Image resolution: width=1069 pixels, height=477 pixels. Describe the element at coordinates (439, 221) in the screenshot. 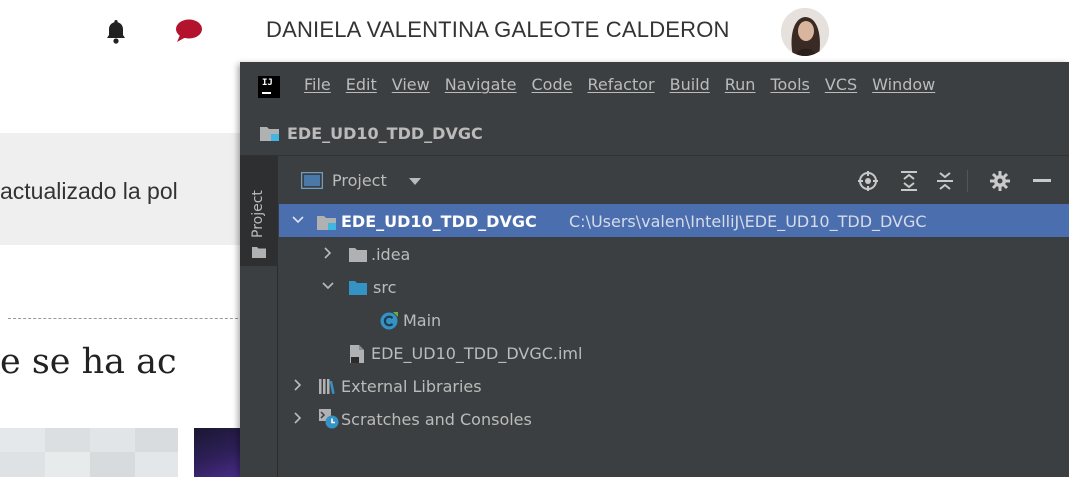

I see `tree-root-name: EDE_UD10_TDD_DVGC` at that location.